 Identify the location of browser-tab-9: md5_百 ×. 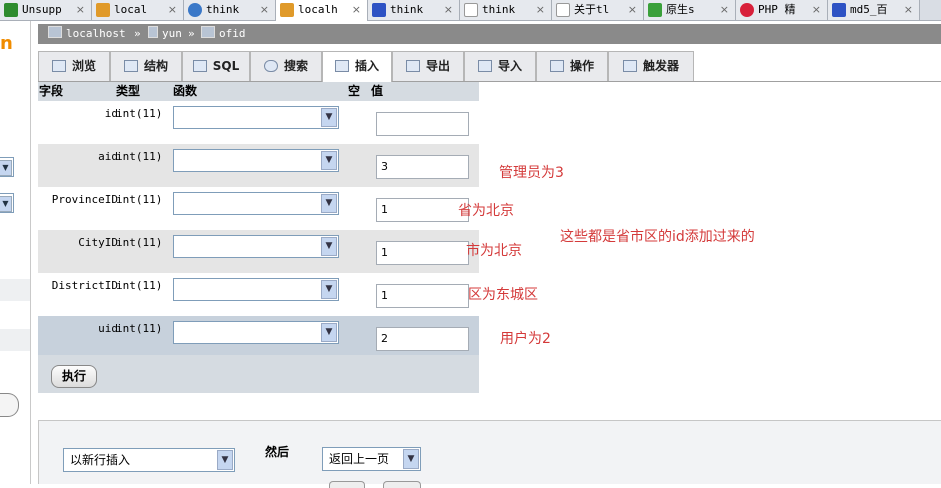
(874, 10).